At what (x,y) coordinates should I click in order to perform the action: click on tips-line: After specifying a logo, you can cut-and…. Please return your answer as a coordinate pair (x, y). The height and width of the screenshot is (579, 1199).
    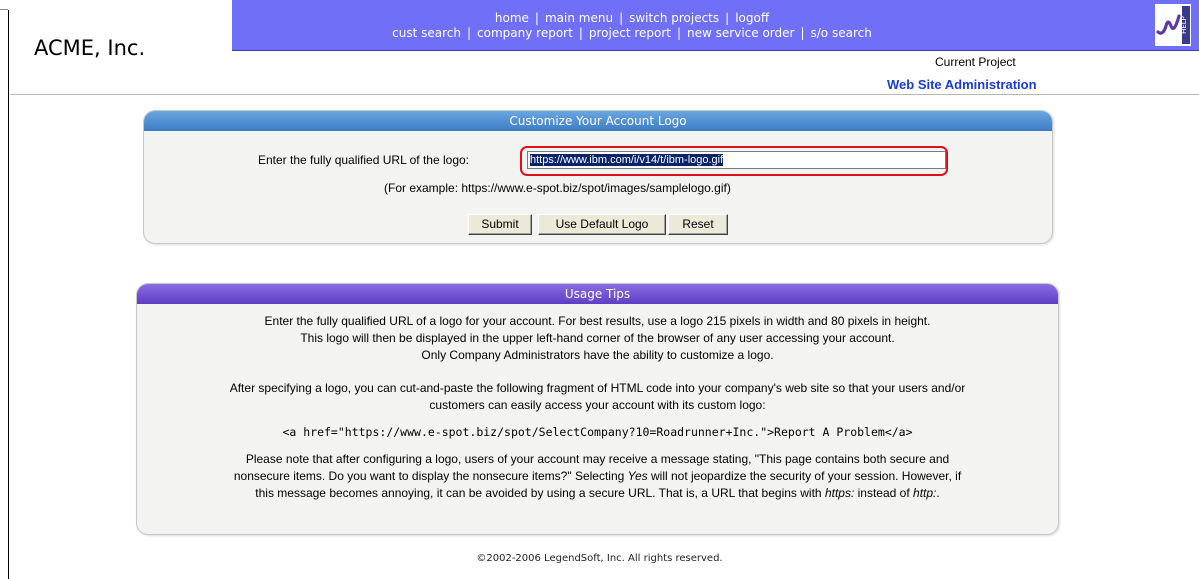
    Looking at the image, I should click on (597, 388).